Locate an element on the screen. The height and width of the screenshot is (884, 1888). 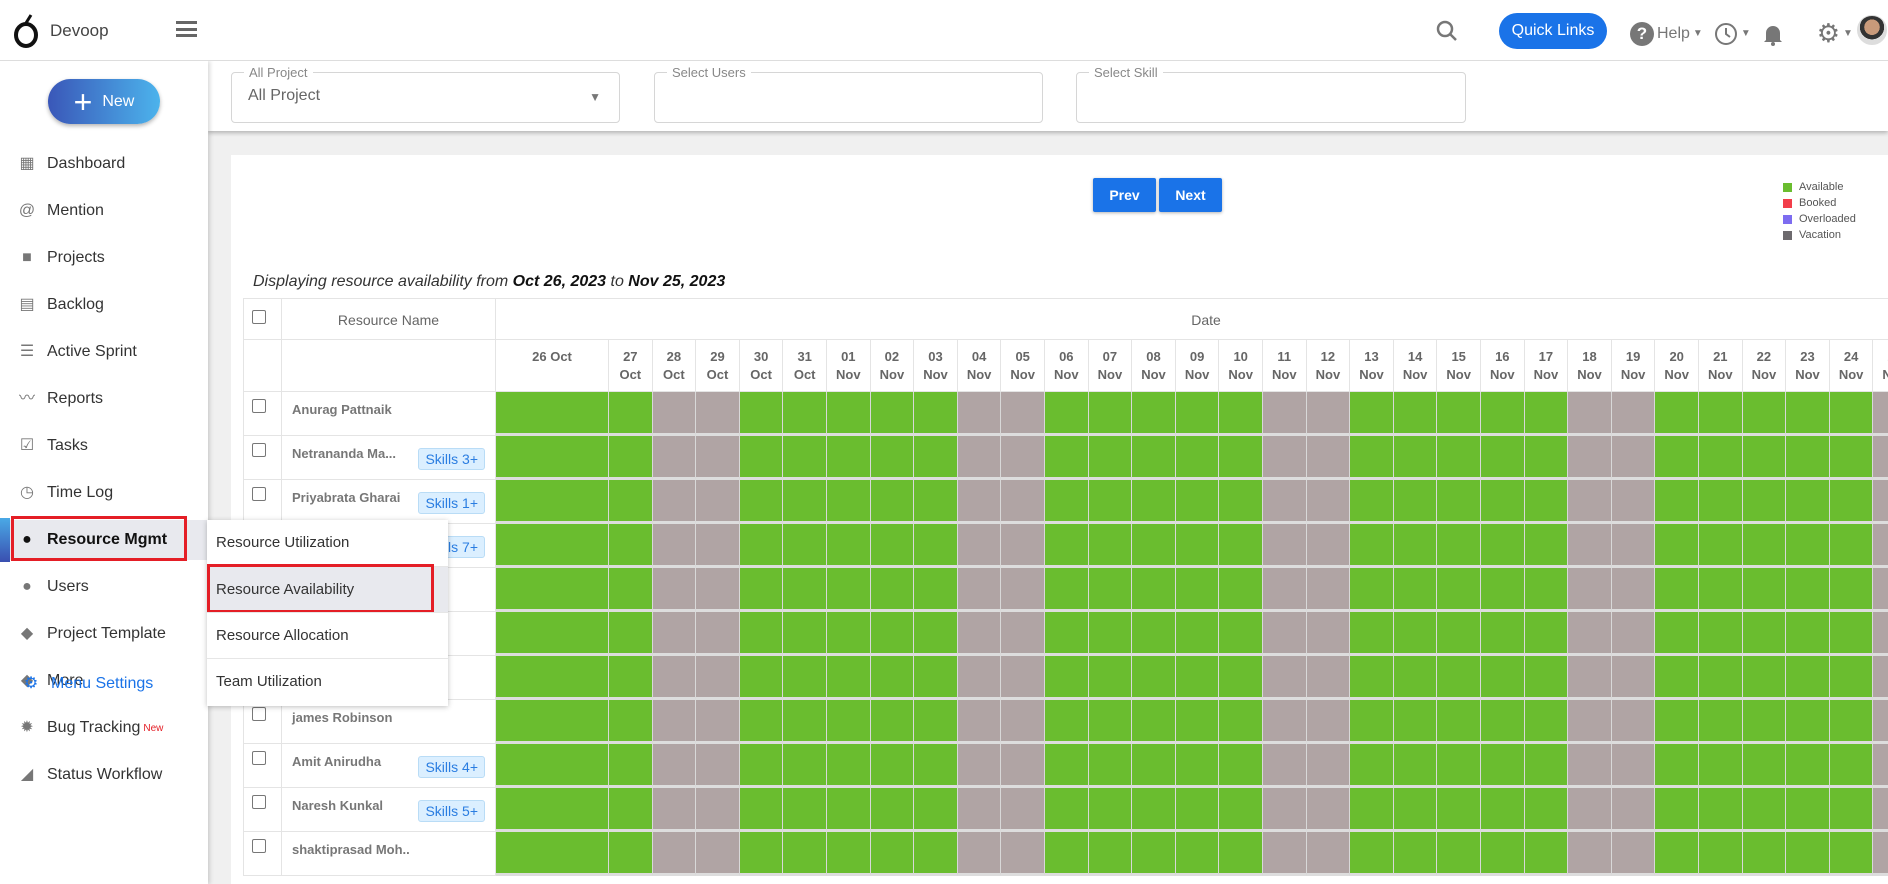
sidebar-item-users: ● Users is located at coordinates (104, 587).